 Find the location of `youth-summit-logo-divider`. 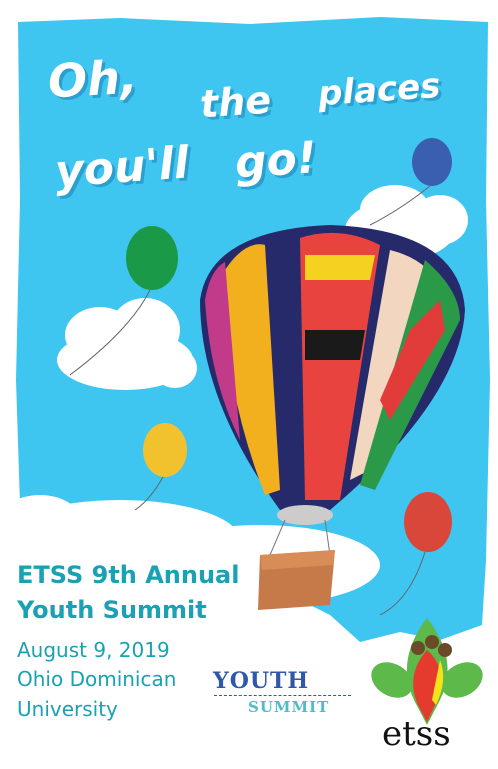

youth-summit-logo-divider is located at coordinates (282, 695).